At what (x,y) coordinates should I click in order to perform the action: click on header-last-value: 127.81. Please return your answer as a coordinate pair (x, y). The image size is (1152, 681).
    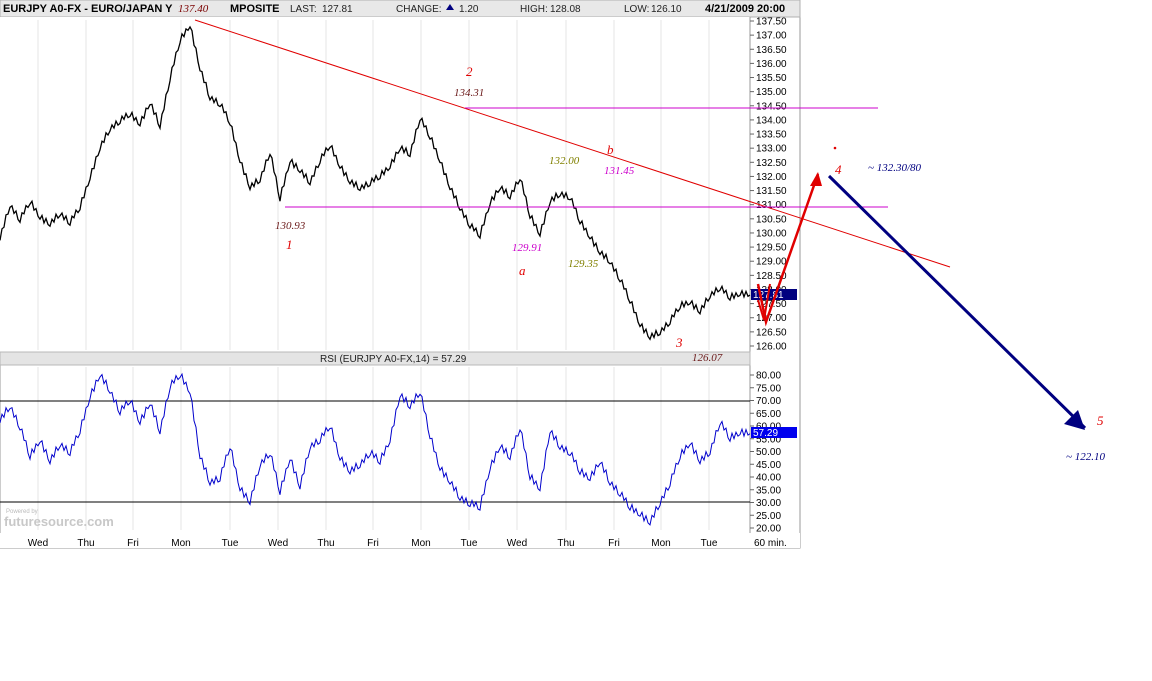
    Looking at the image, I should click on (337, 9).